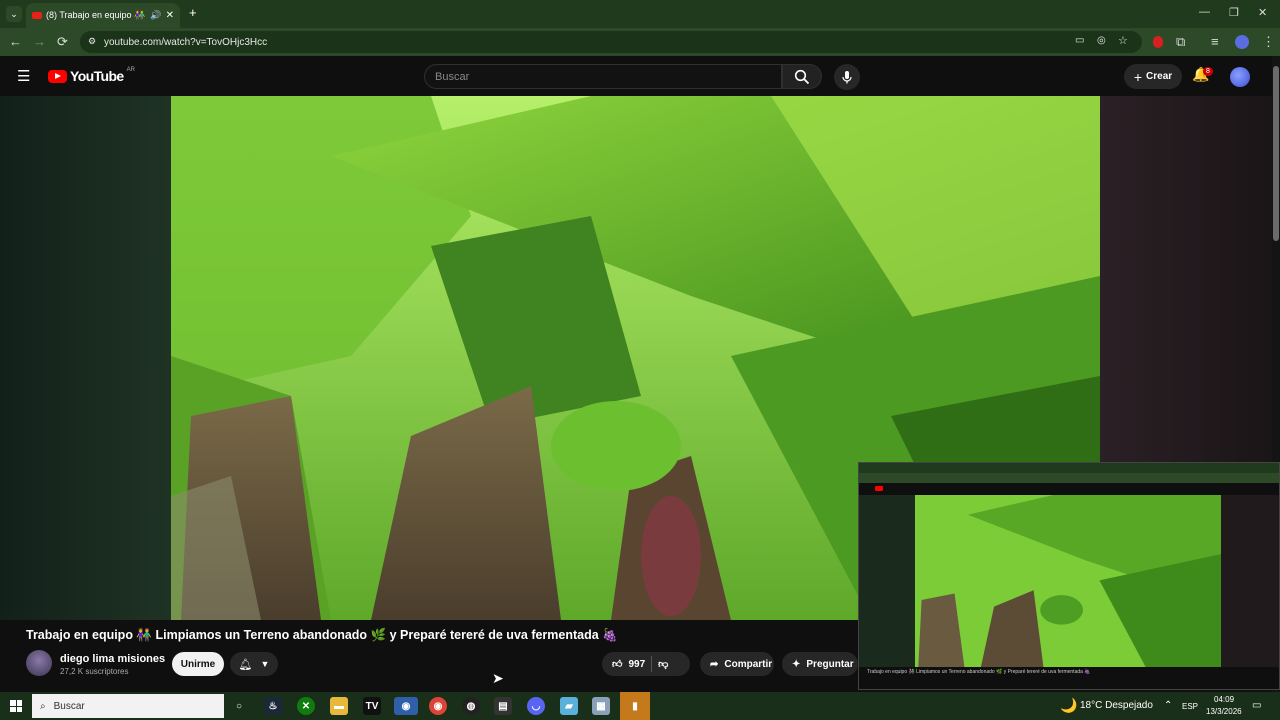 The image size is (1280, 720). Describe the element at coordinates (1068, 705) in the screenshot. I see `weather-moon-icon: 🌙` at that location.